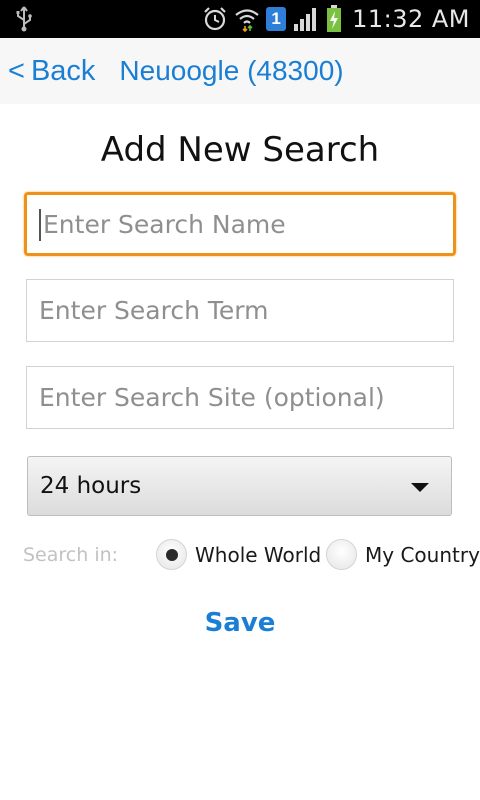  What do you see at coordinates (231, 70) in the screenshot?
I see `nav-title: Neuoogle (48300)` at bounding box center [231, 70].